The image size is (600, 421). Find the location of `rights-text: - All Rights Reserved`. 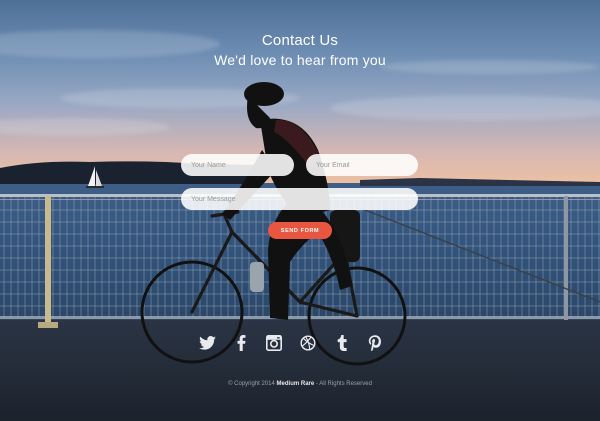

rights-text: - All Rights Reserved is located at coordinates (343, 384).